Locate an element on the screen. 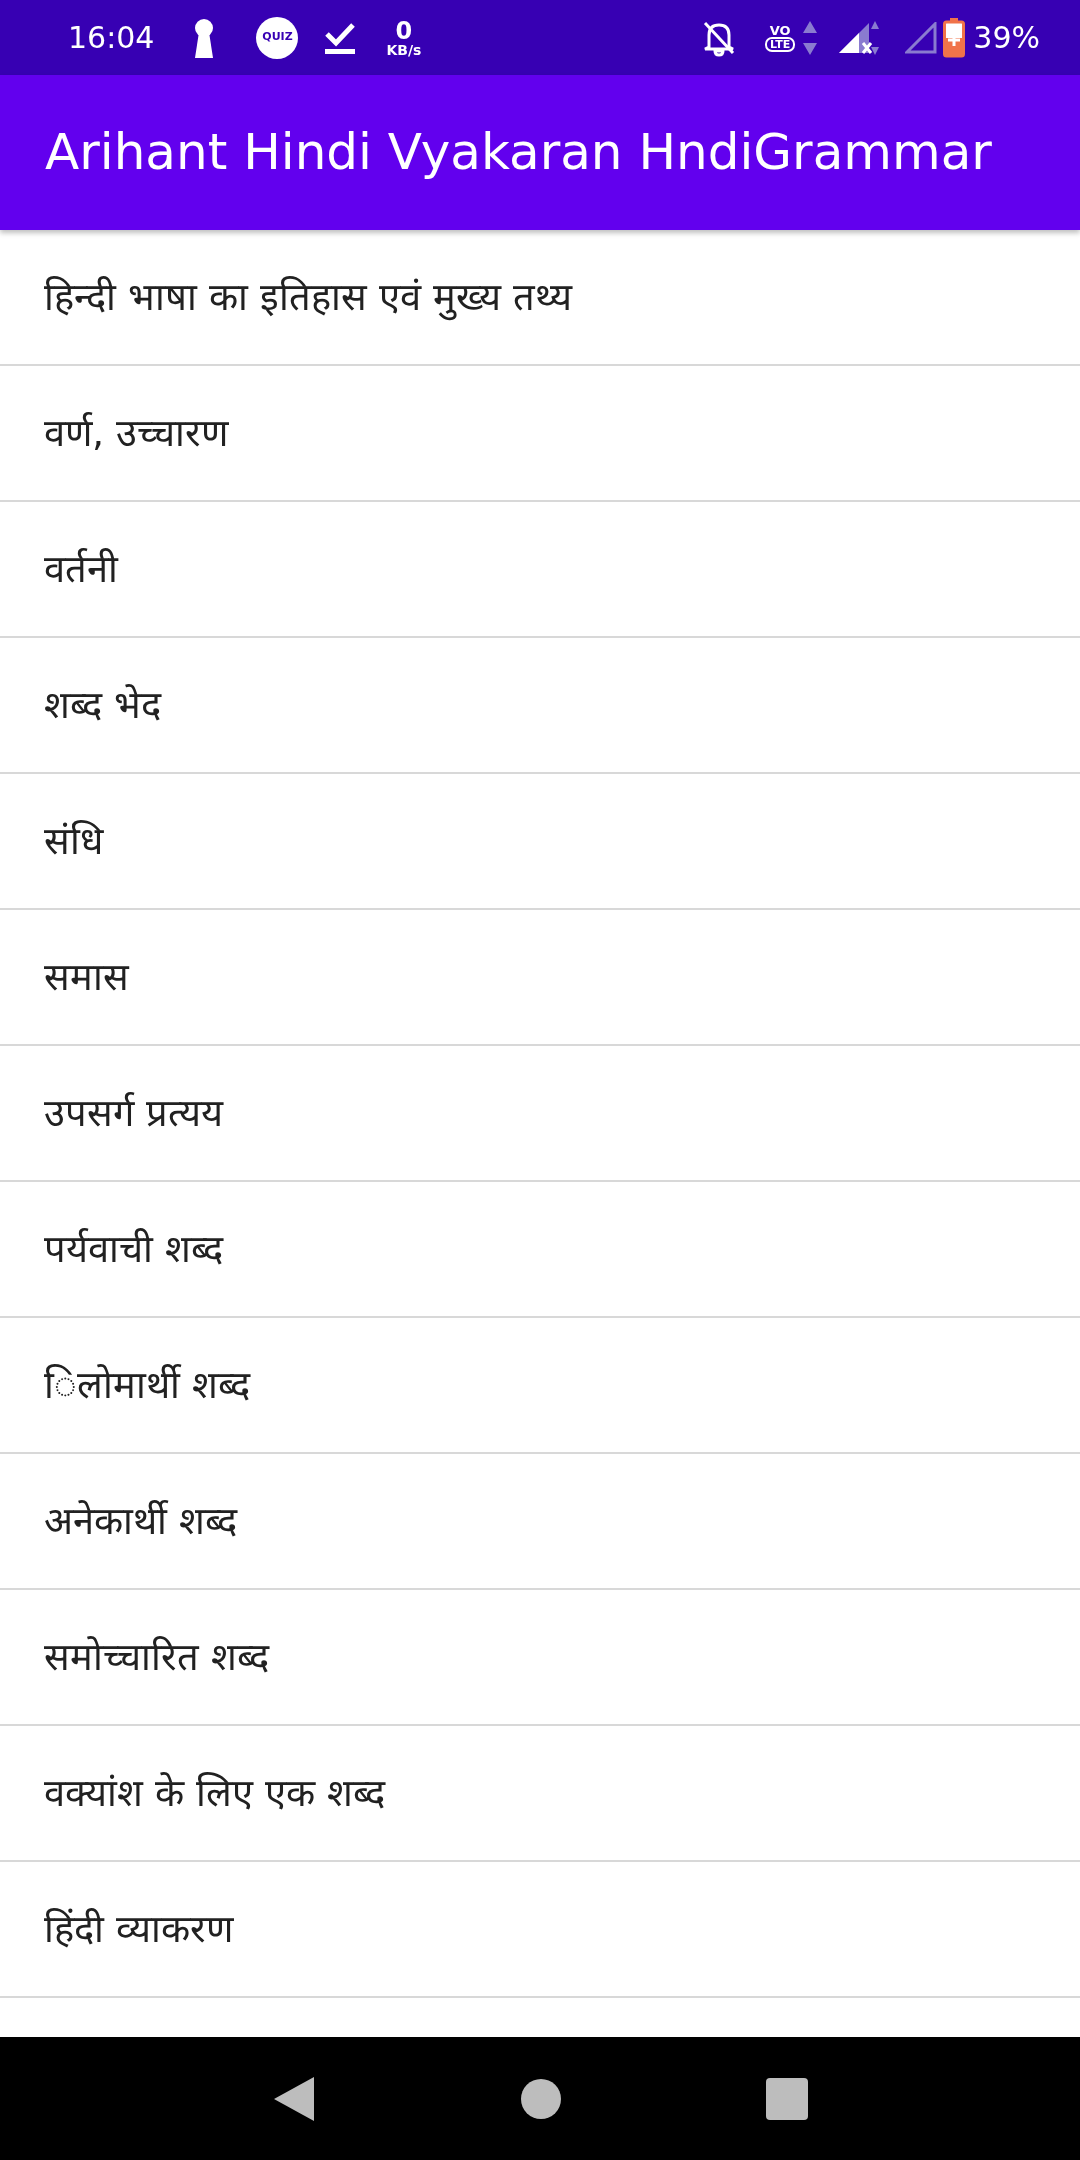  list-item: हिंदी व्याकरण is located at coordinates (139, 1929).